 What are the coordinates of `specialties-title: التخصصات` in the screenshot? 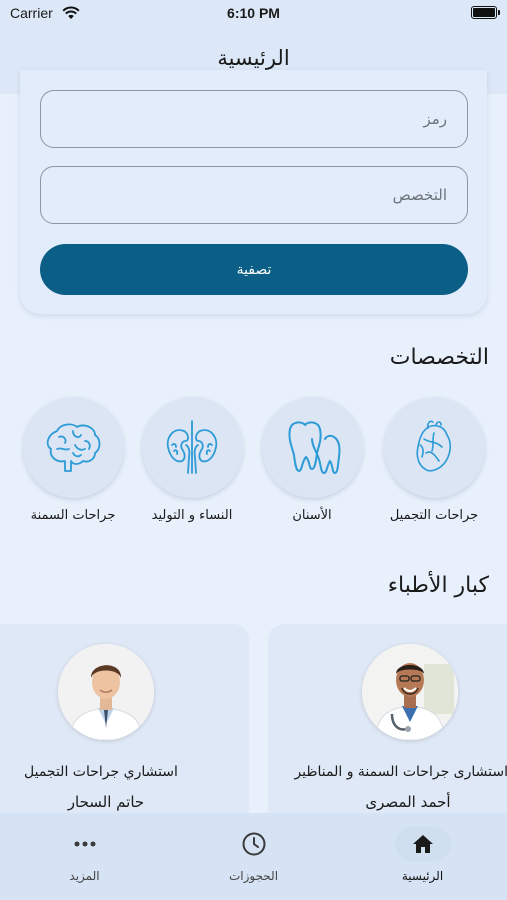 It's located at (439, 357).